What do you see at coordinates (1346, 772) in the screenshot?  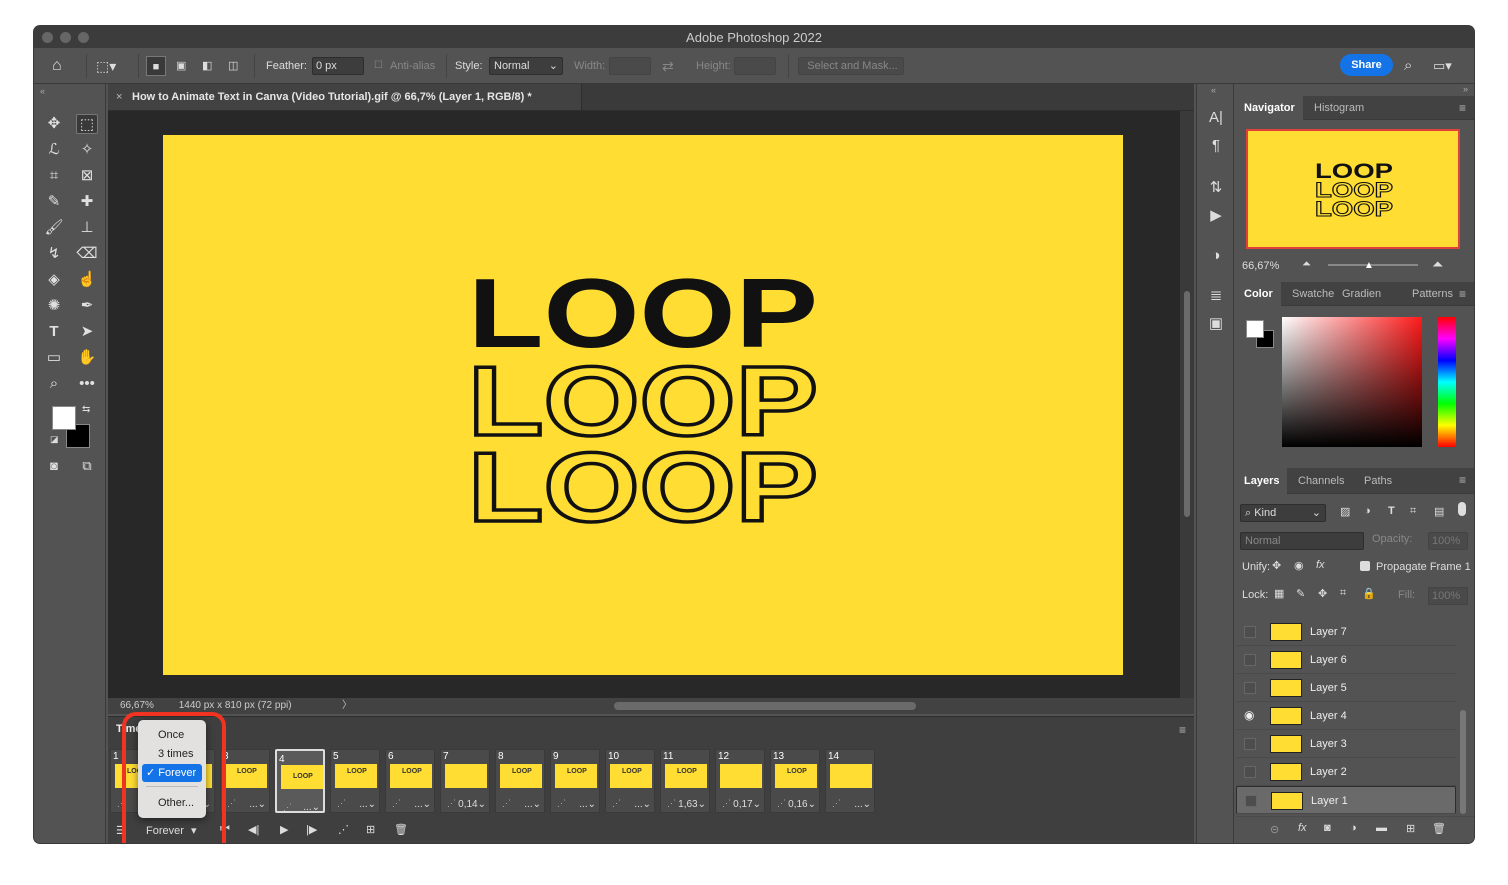 I see `layer-row: Layer 2` at bounding box center [1346, 772].